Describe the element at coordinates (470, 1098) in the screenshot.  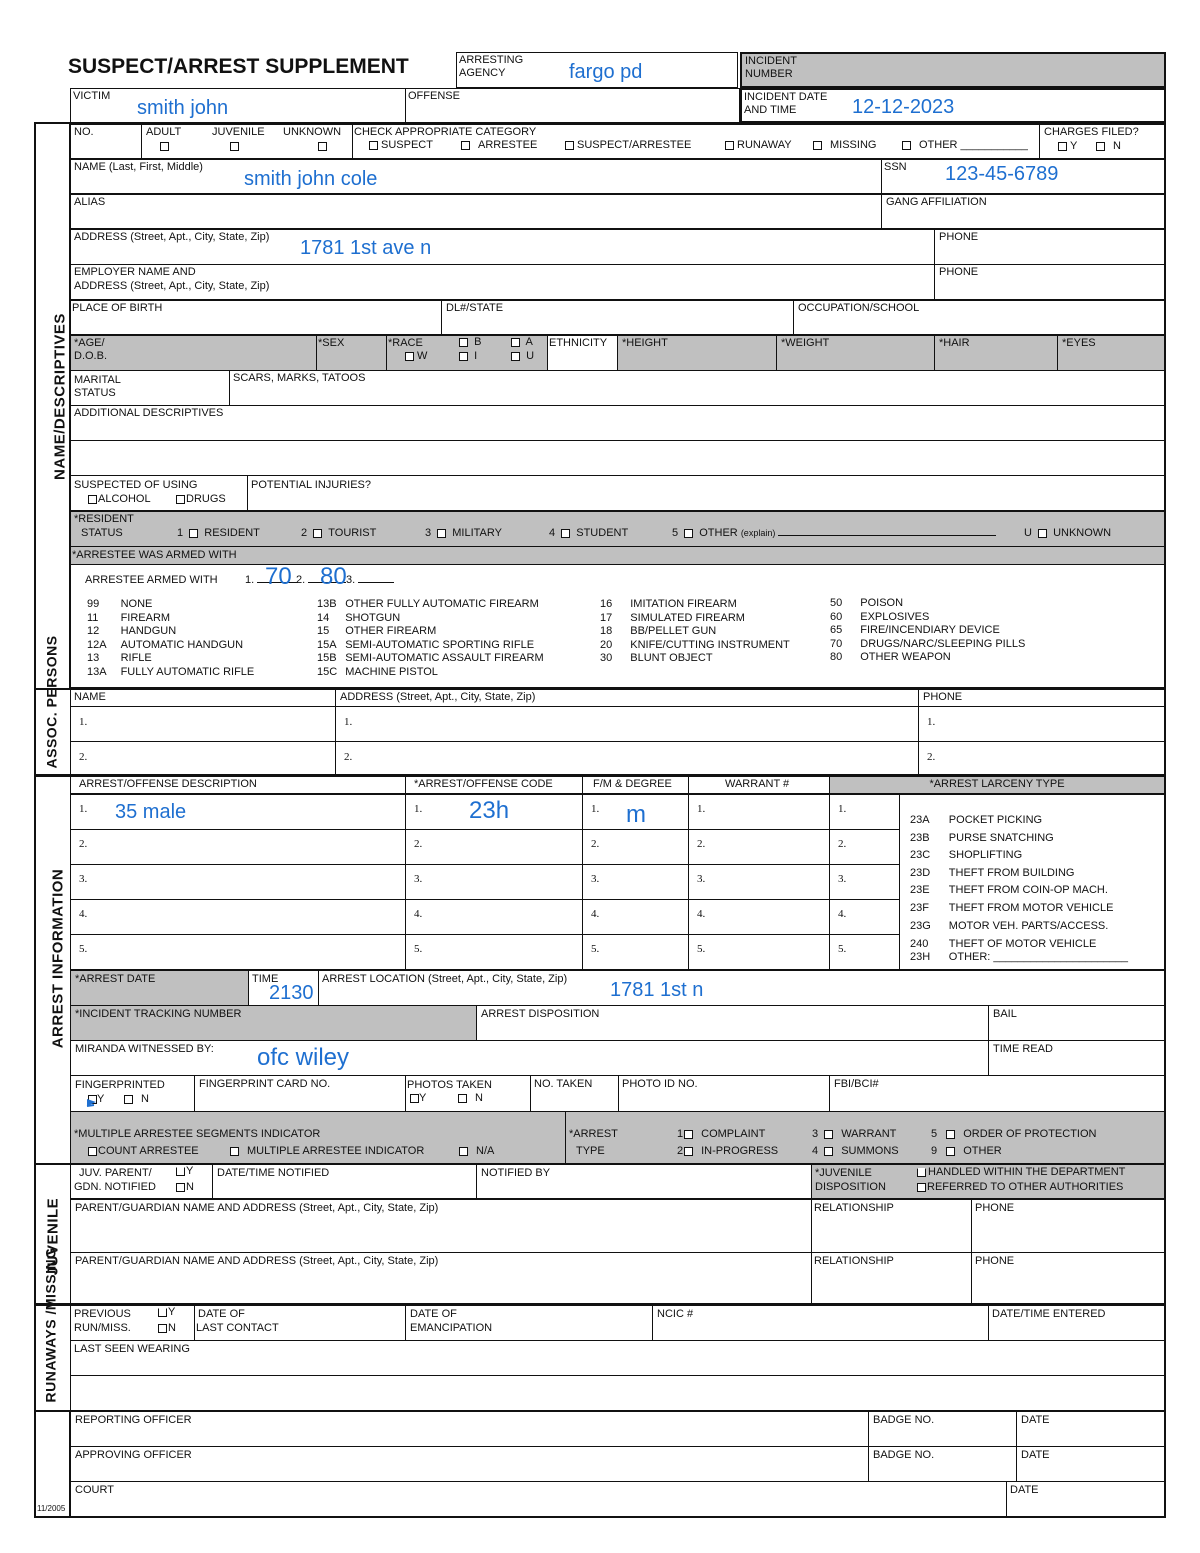
I see `photos-no: N` at that location.